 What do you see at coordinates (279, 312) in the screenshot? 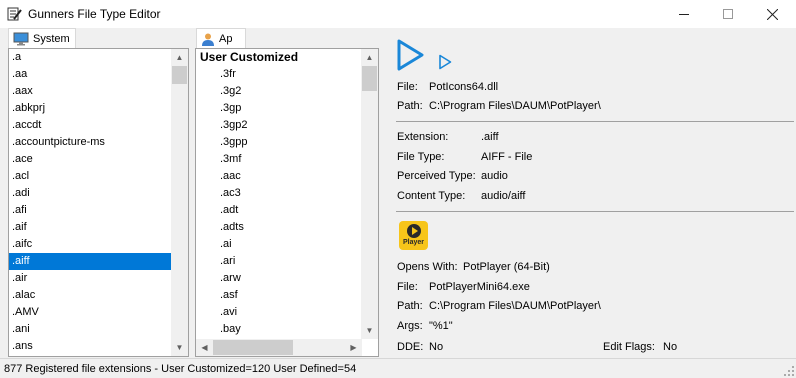
I see `list-item: .avi` at bounding box center [279, 312].